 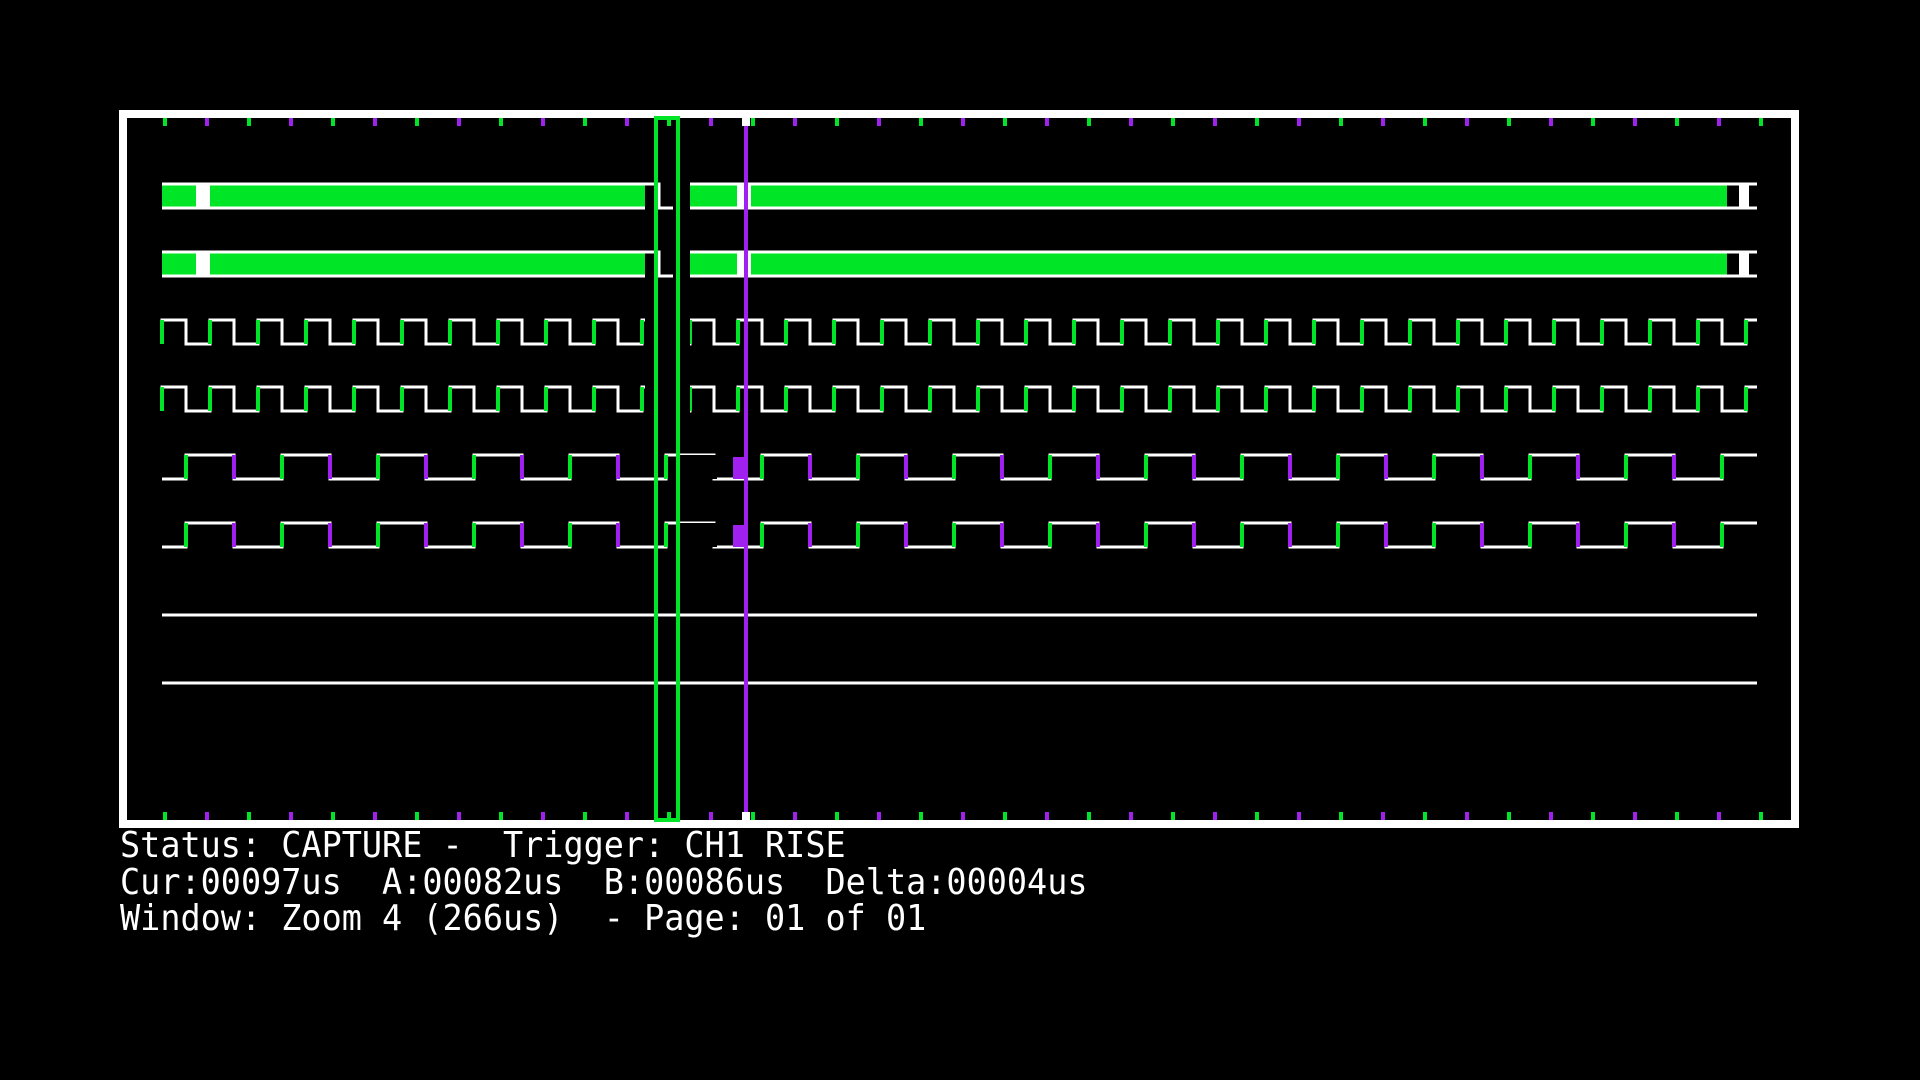 What do you see at coordinates (523, 918) in the screenshot?
I see `status-window-page: Window: Zoom 4 (266us) - Page: 01 of 01` at bounding box center [523, 918].